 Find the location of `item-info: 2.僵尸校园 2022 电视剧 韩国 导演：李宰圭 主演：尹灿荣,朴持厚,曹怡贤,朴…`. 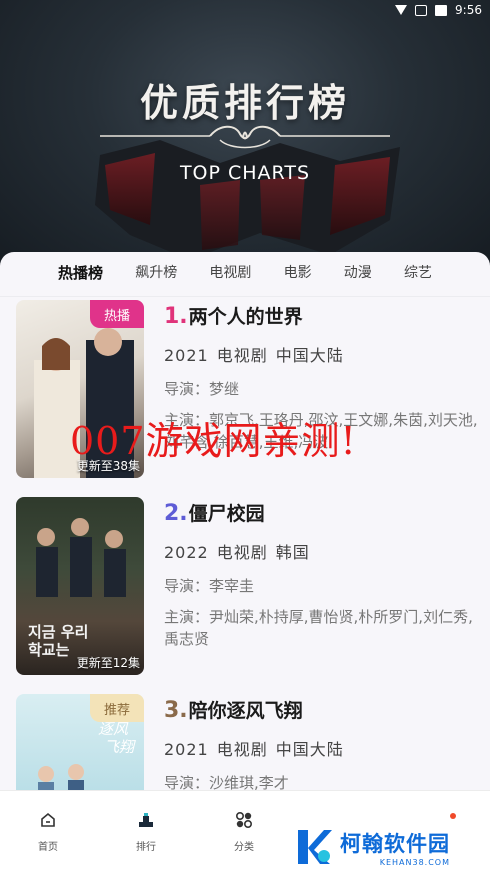

item-info: 2.僵尸校园 2022 电视剧 韩国 导演：李宰圭 主演：尹灿荣,朴持厚,曹怡贤,朴… is located at coordinates (322, 574).